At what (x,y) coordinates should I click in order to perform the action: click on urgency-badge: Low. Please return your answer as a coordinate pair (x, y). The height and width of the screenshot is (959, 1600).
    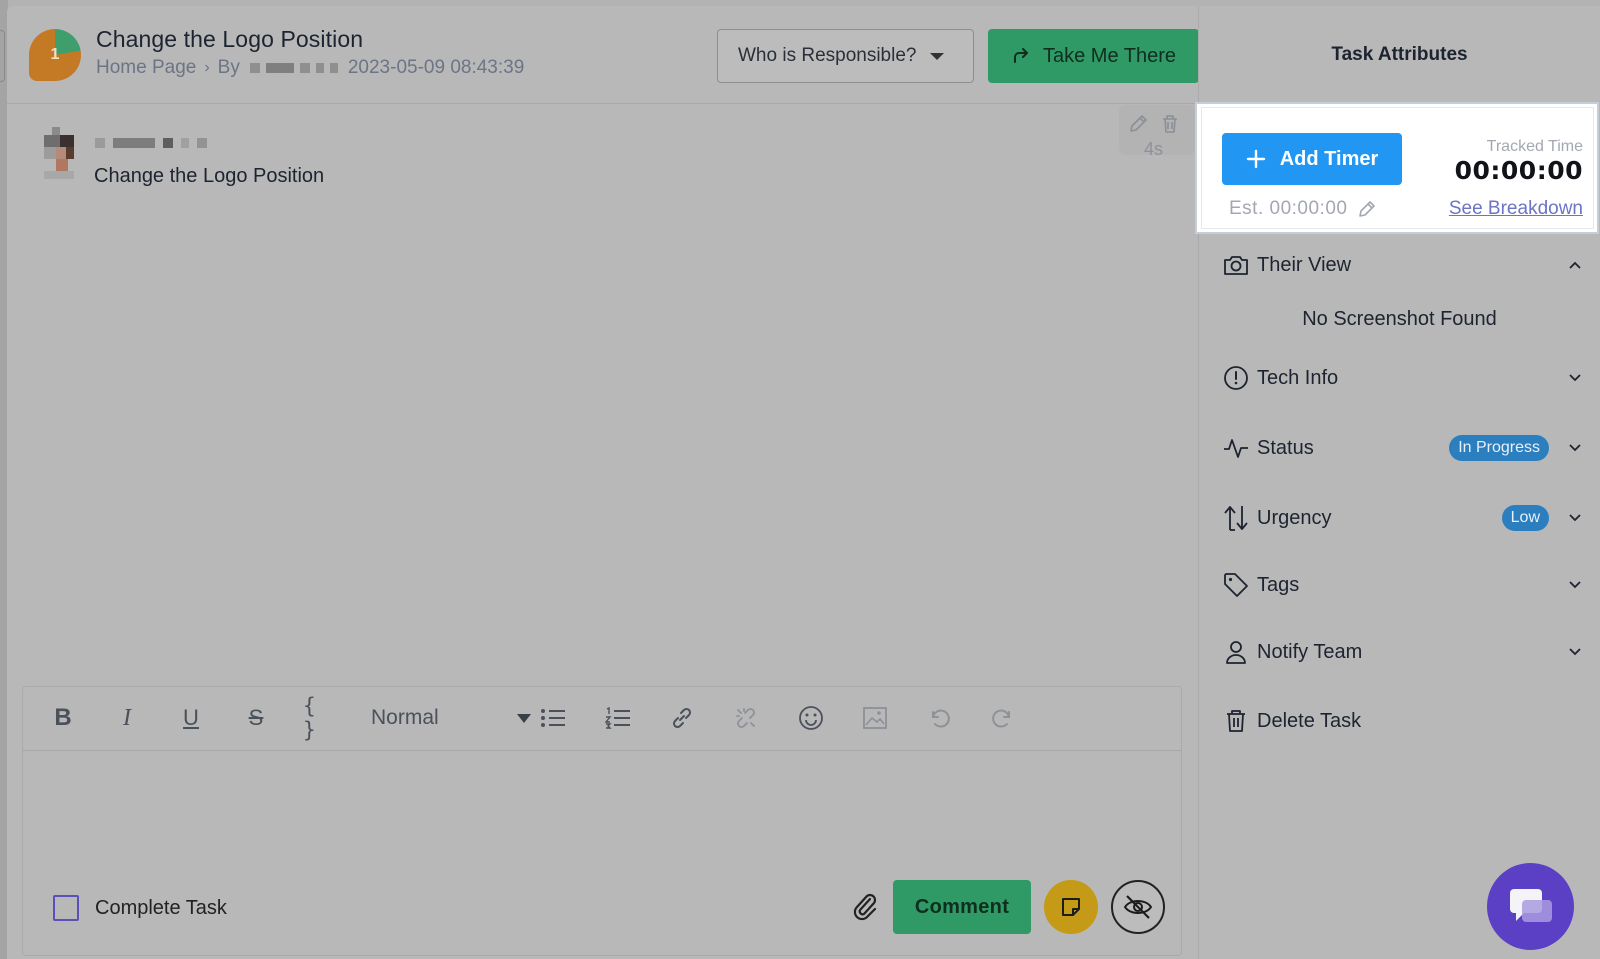
    Looking at the image, I should click on (1525, 518).